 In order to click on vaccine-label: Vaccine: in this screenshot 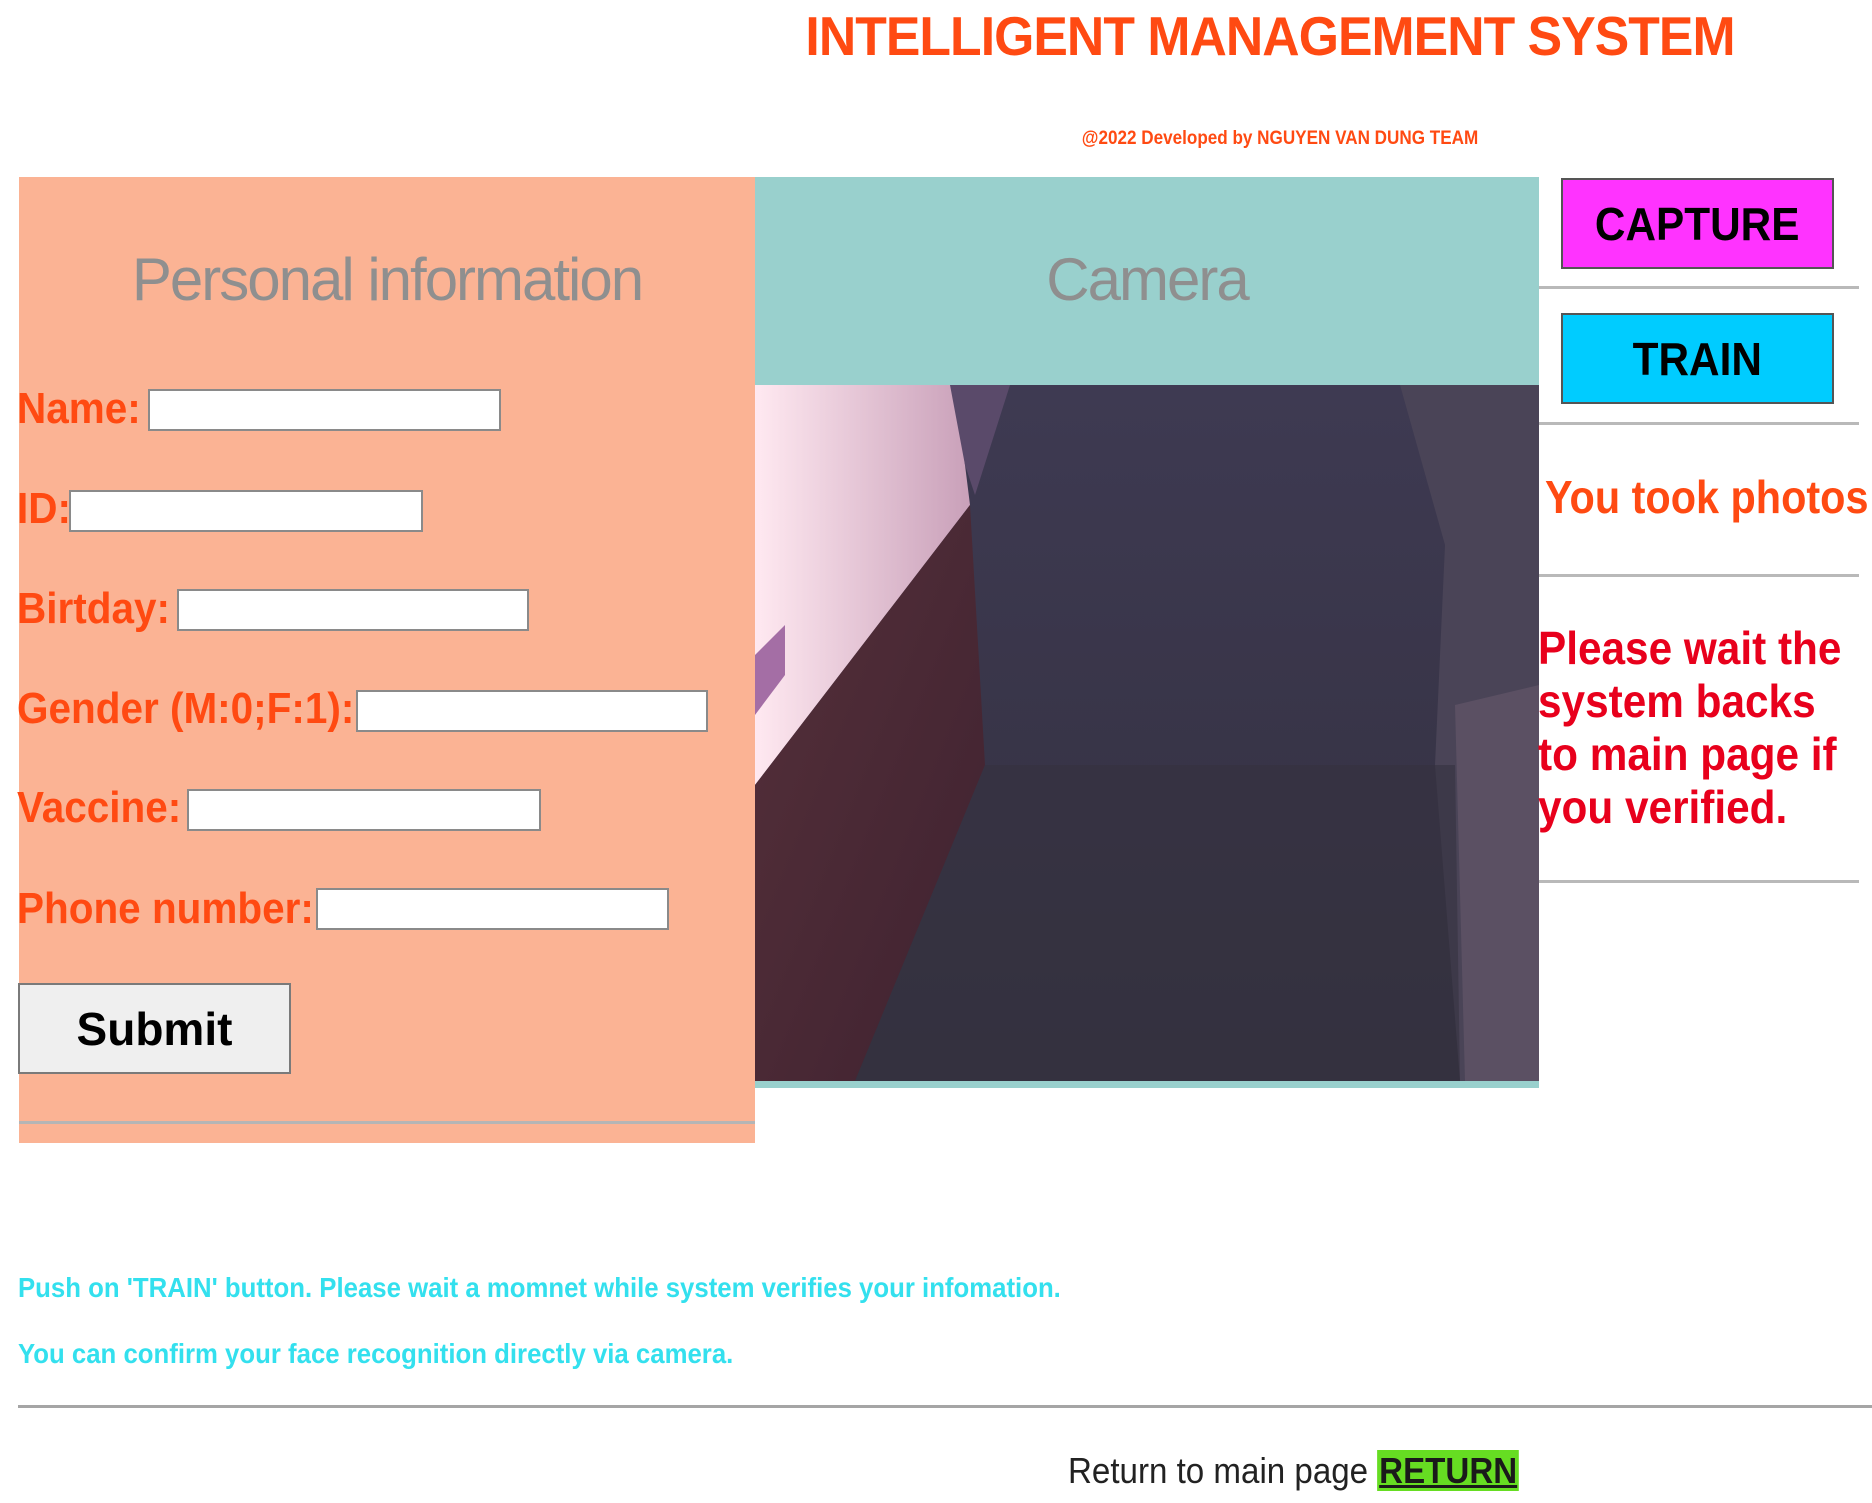, I will do `click(99, 807)`.